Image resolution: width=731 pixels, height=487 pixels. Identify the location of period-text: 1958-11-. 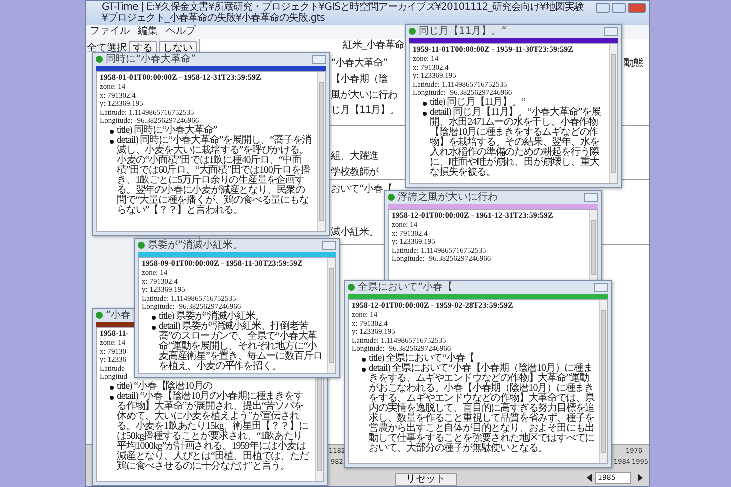
(114, 334).